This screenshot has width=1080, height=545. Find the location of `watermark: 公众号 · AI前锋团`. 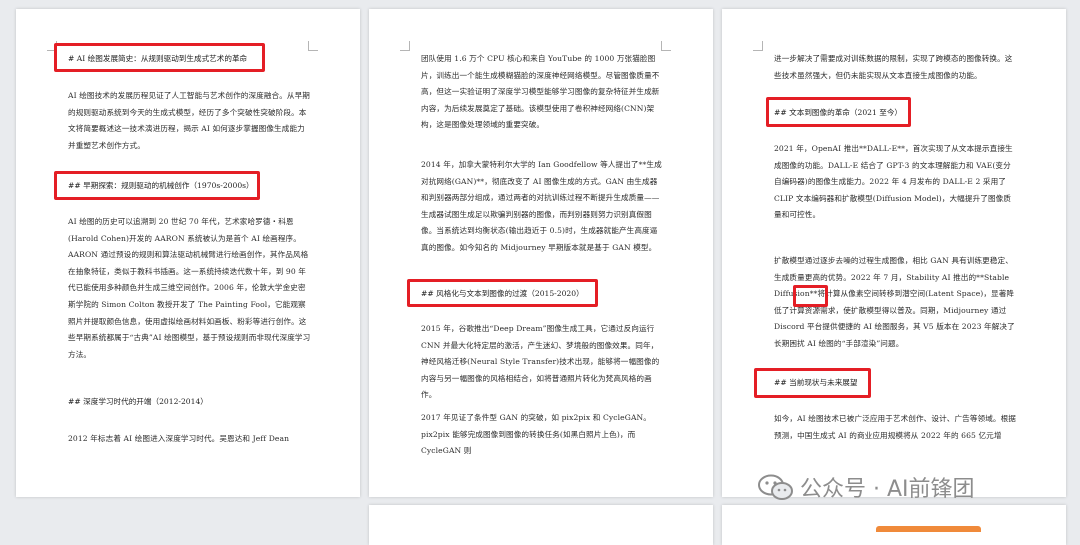

watermark: 公众号 · AI前锋团 is located at coordinates (866, 487).